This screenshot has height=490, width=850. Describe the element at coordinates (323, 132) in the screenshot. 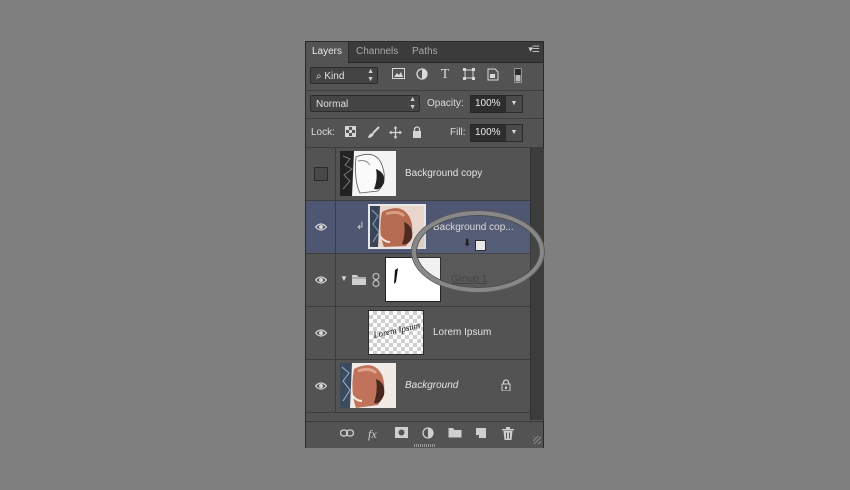

I see `lock-label: Lock:` at that location.